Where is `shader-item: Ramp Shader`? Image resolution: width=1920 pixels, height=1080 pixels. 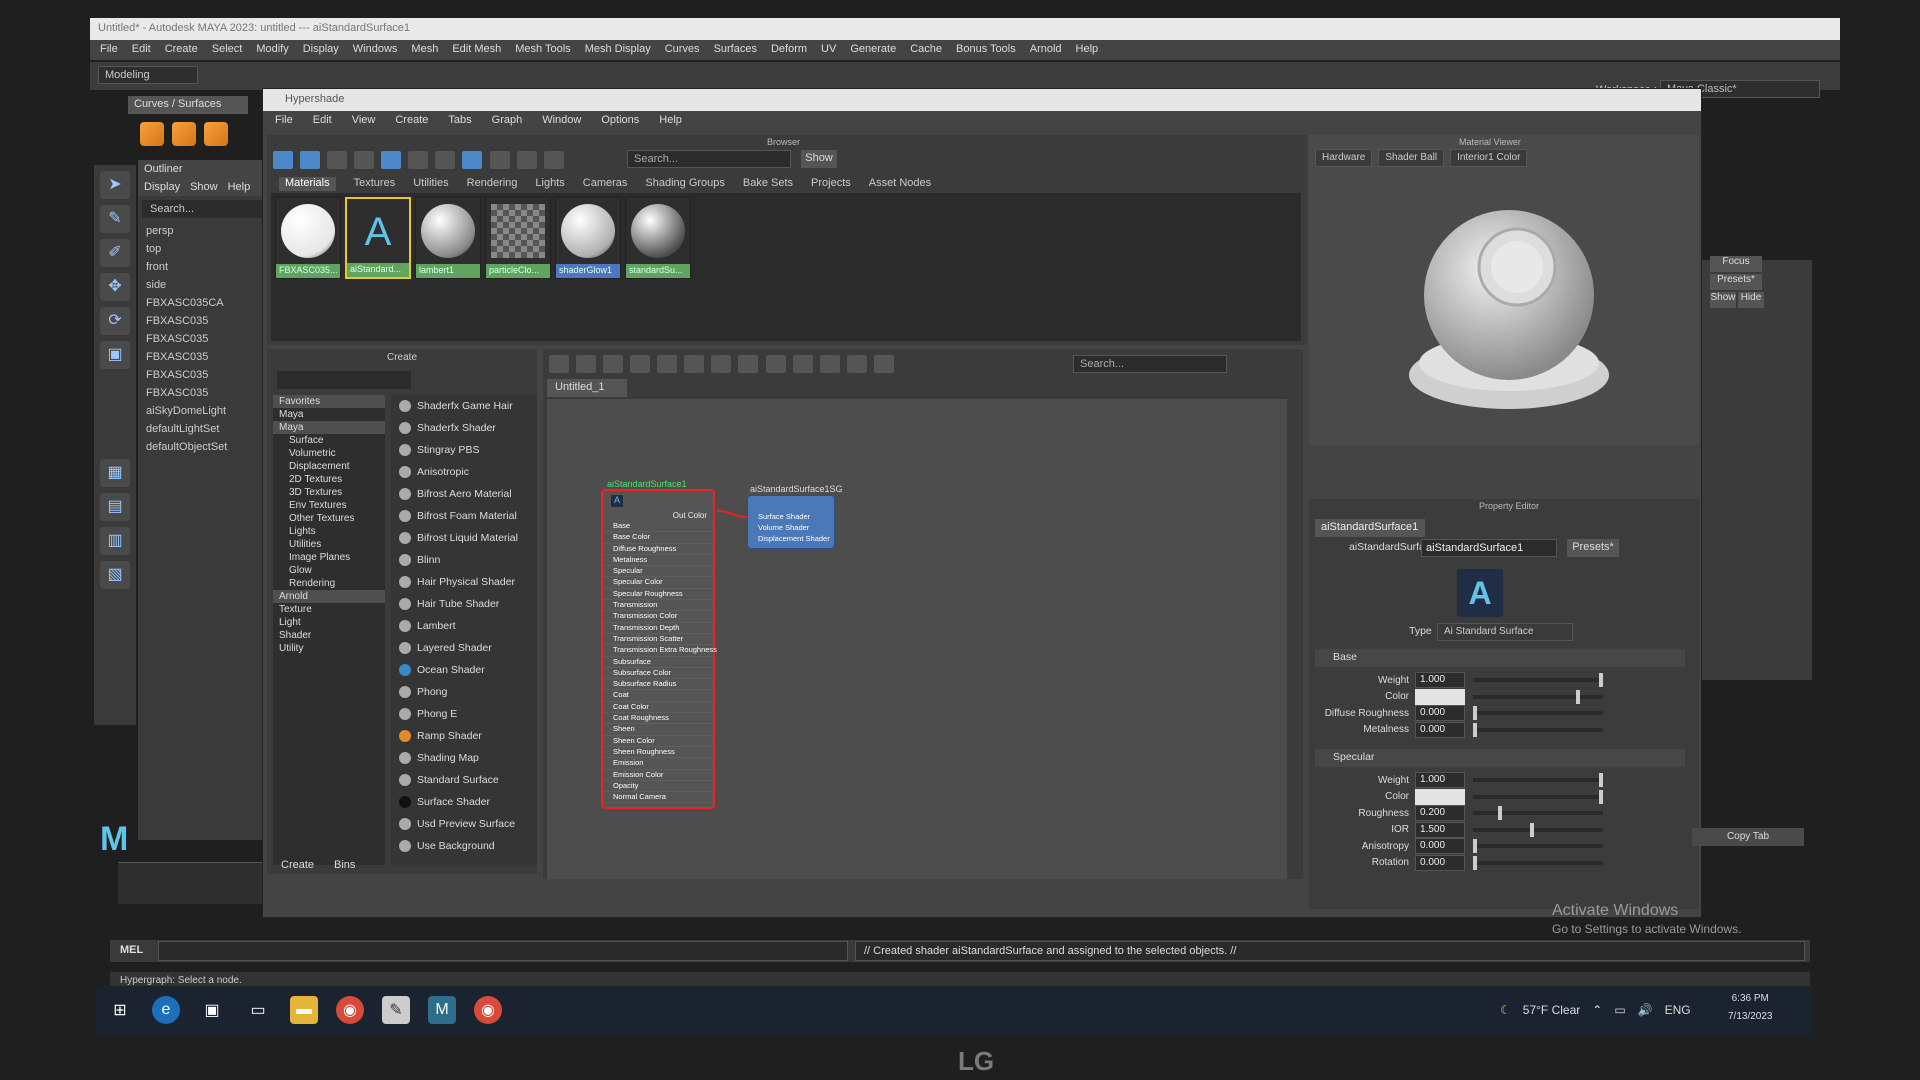
shader-item: Ramp Shader is located at coordinates (464, 736).